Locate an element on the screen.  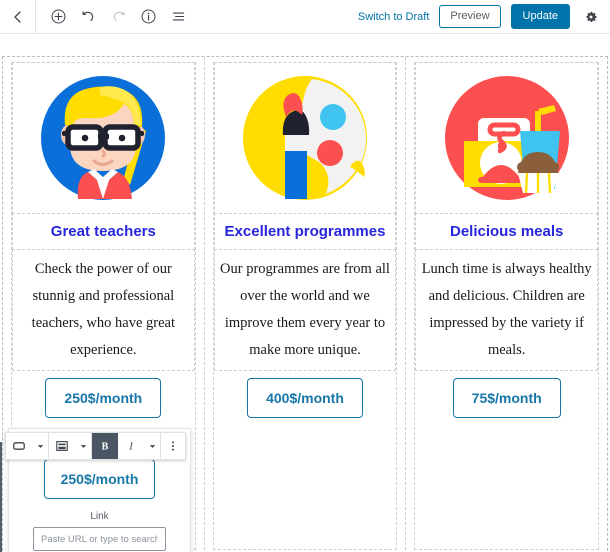
alignment-group is located at coordinates (70, 446).